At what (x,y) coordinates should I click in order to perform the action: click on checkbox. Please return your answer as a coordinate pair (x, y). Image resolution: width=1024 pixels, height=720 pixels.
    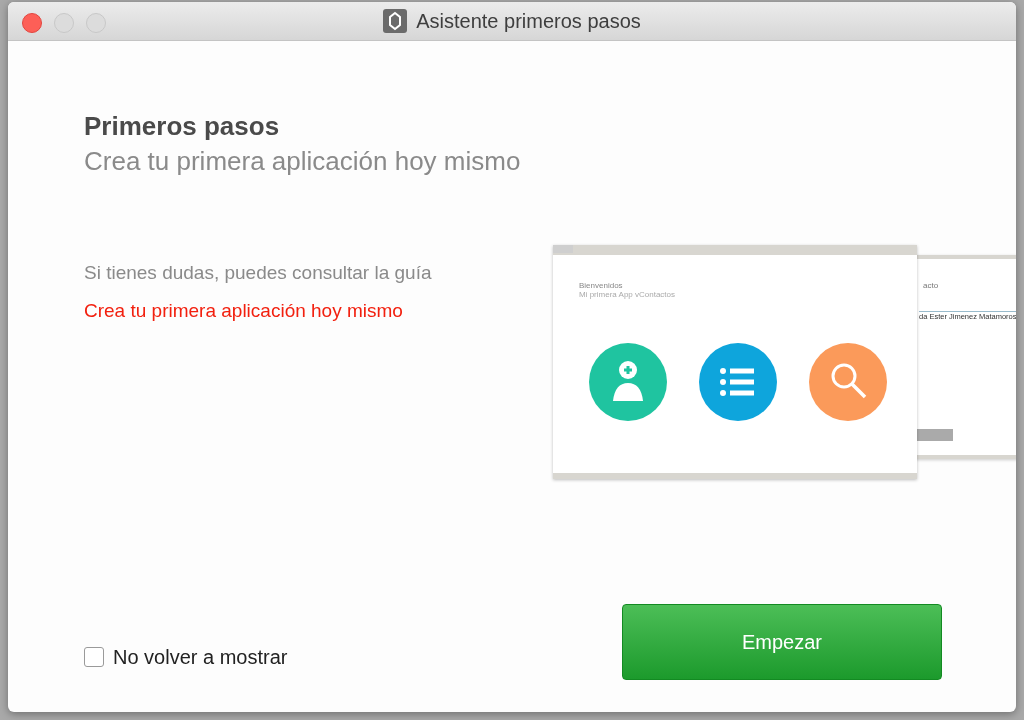
    Looking at the image, I should click on (94, 657).